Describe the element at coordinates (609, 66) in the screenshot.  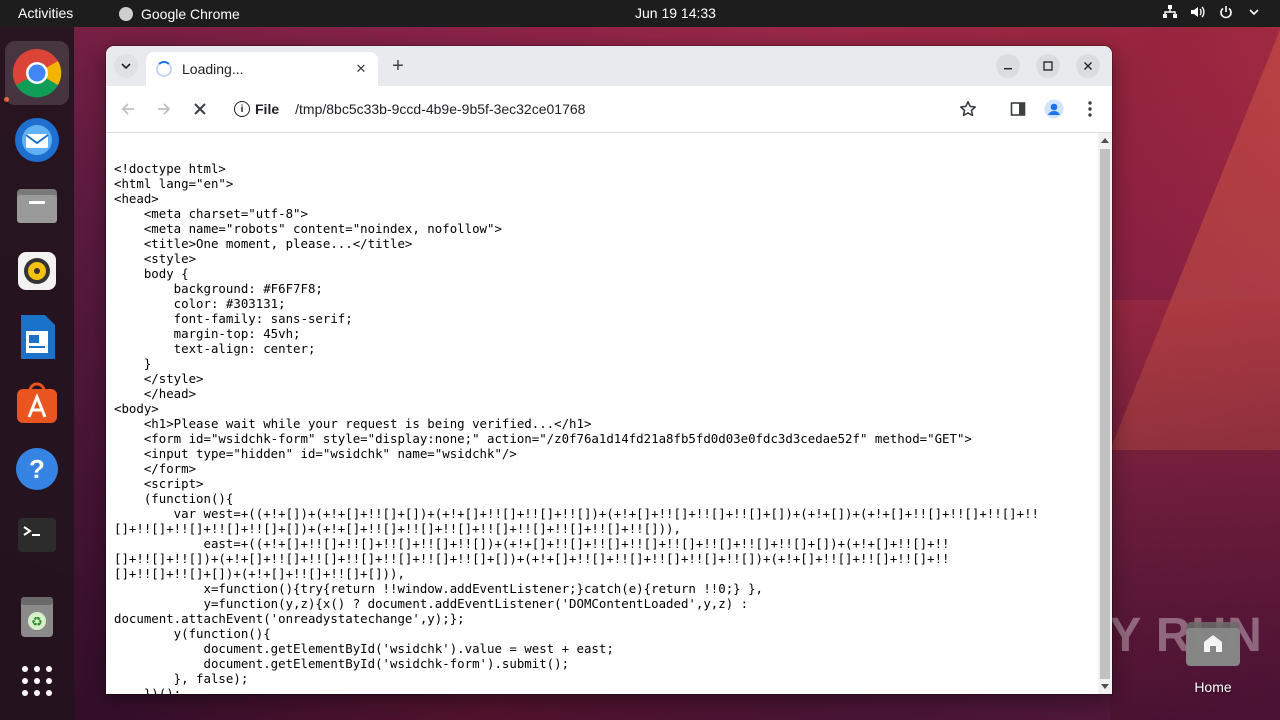
I see `tab-strip: Loading... ✕ +` at that location.